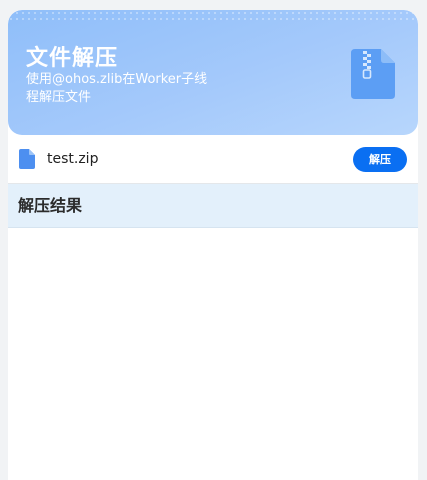 Image resolution: width=427 pixels, height=480 pixels. Describe the element at coordinates (50, 205) in the screenshot. I see `result-title: 解压结果` at that location.